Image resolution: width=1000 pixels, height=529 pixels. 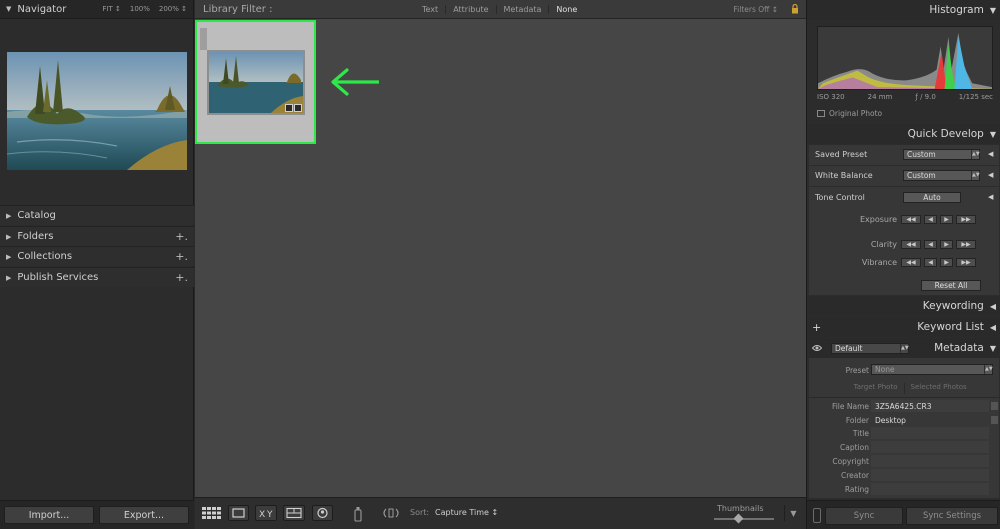 I want to click on selected-photos-option: Selected Photos, so click(x=950, y=388).